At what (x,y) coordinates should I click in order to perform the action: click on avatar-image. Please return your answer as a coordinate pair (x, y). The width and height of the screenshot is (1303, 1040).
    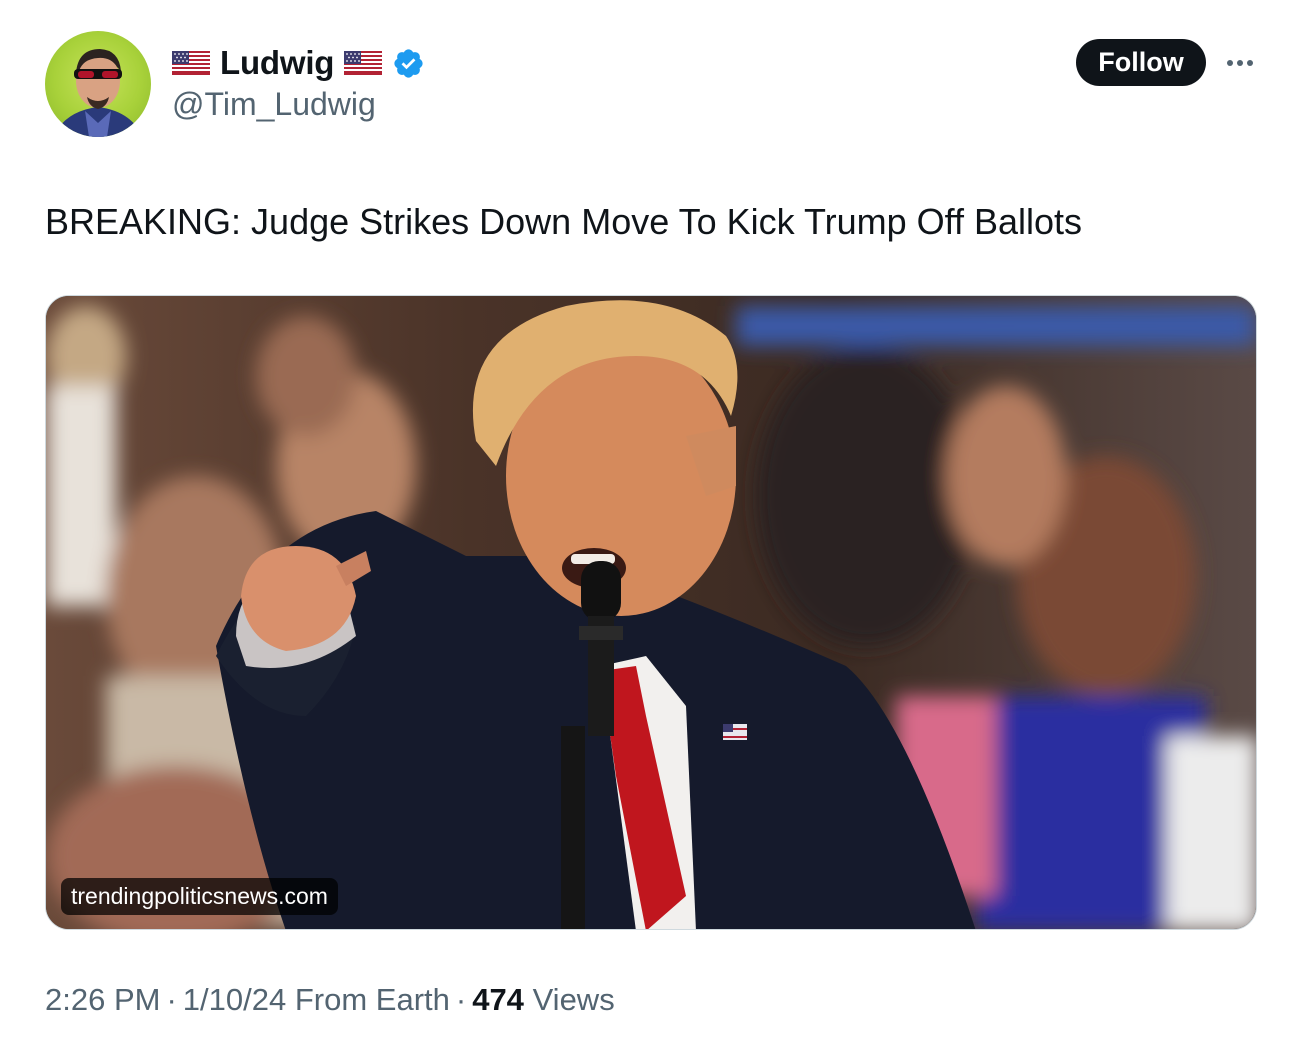
    Looking at the image, I should click on (98, 93).